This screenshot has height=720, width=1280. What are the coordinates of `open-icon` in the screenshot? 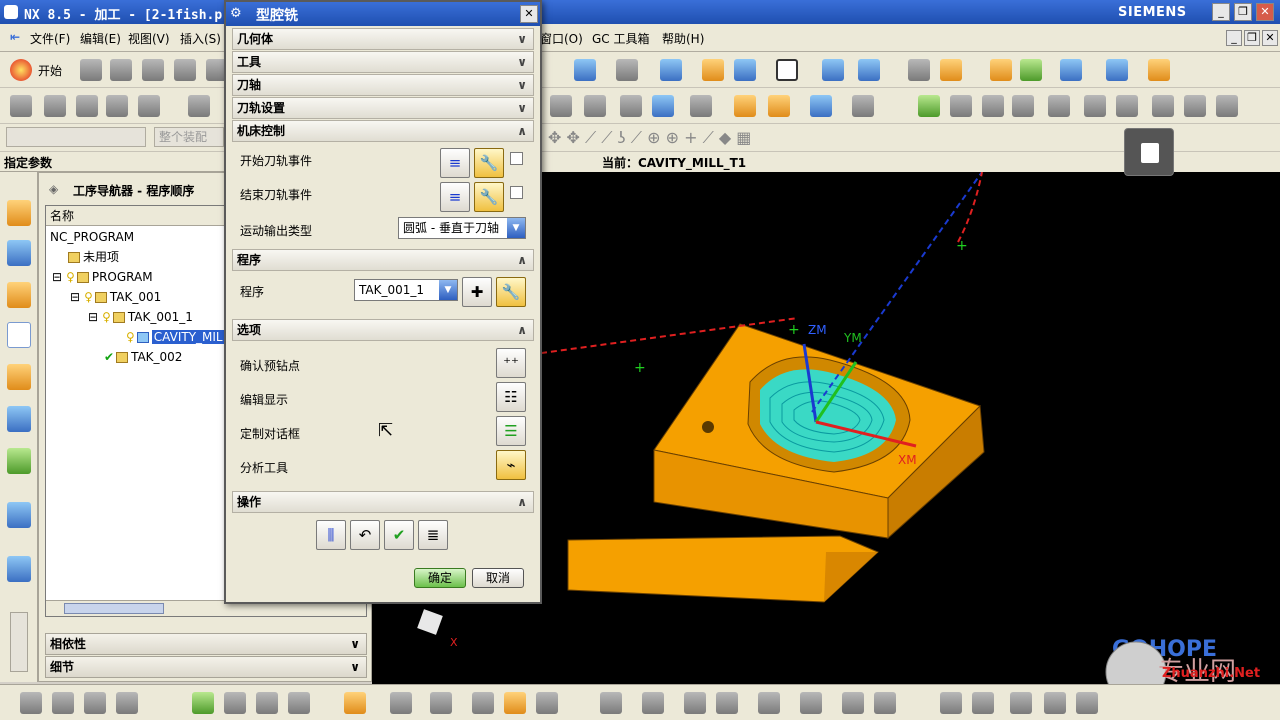 It's located at (121, 70).